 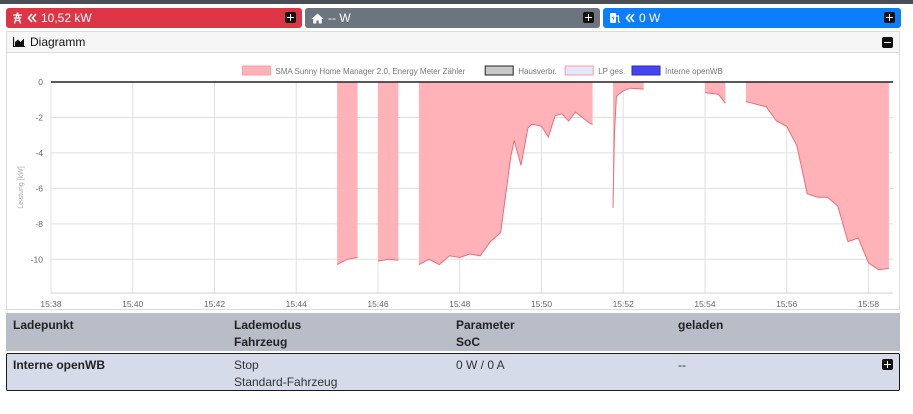 What do you see at coordinates (21, 187) in the screenshot?
I see `y-axis-label: Leistung [kW]` at bounding box center [21, 187].